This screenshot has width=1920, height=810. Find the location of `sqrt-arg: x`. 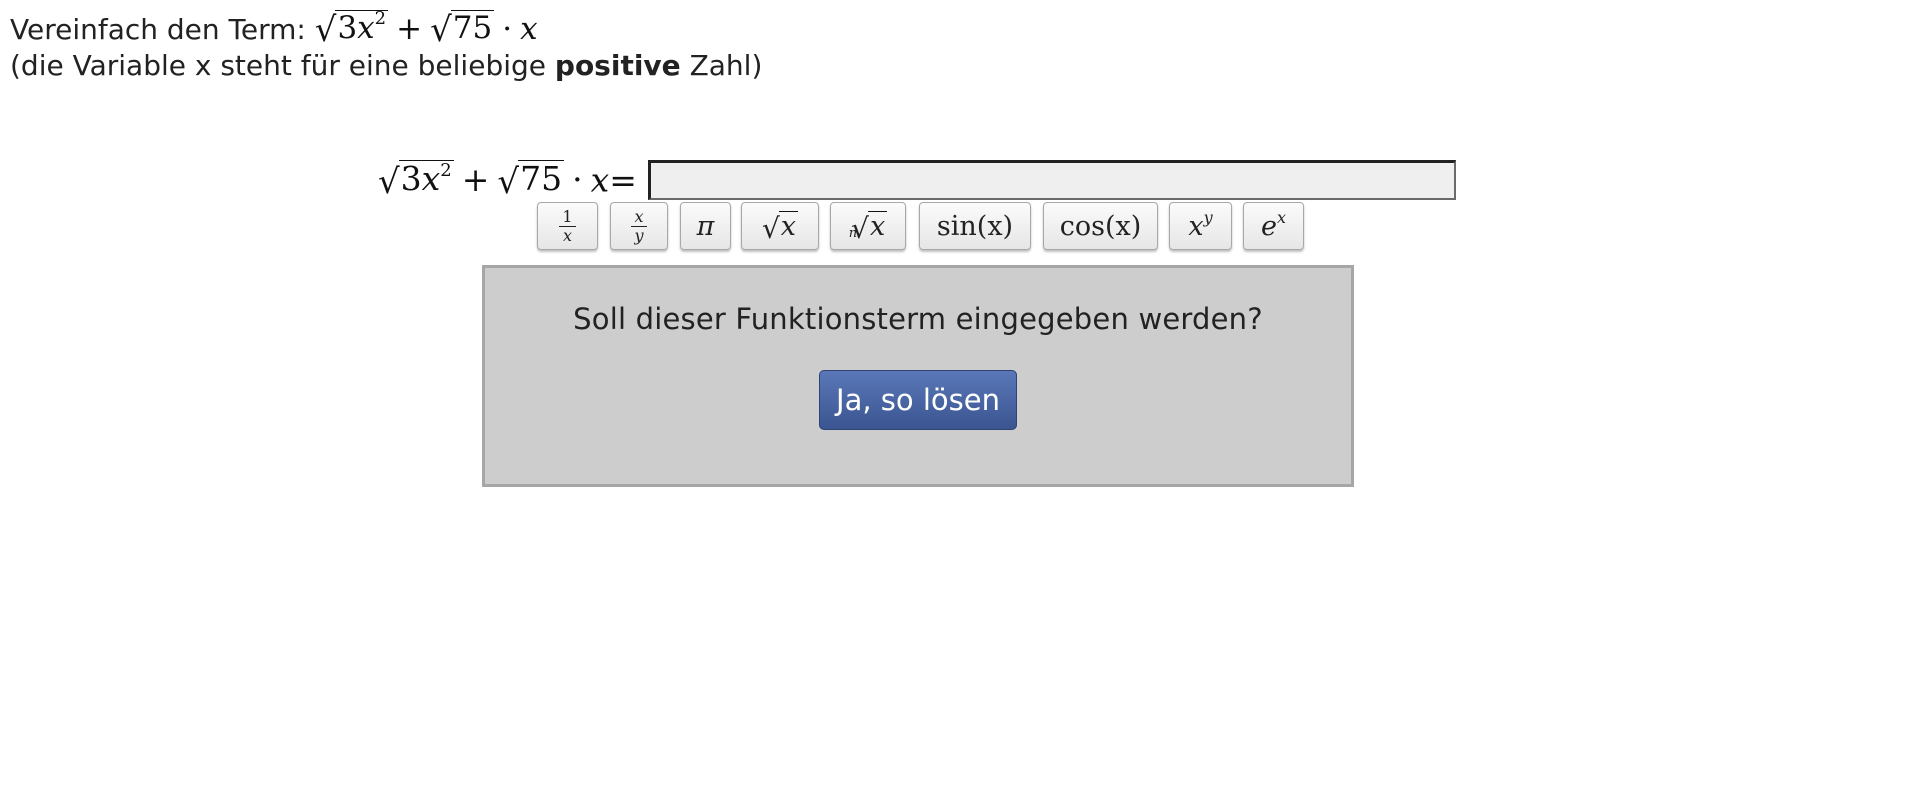

sqrt-arg: x is located at coordinates (788, 226).